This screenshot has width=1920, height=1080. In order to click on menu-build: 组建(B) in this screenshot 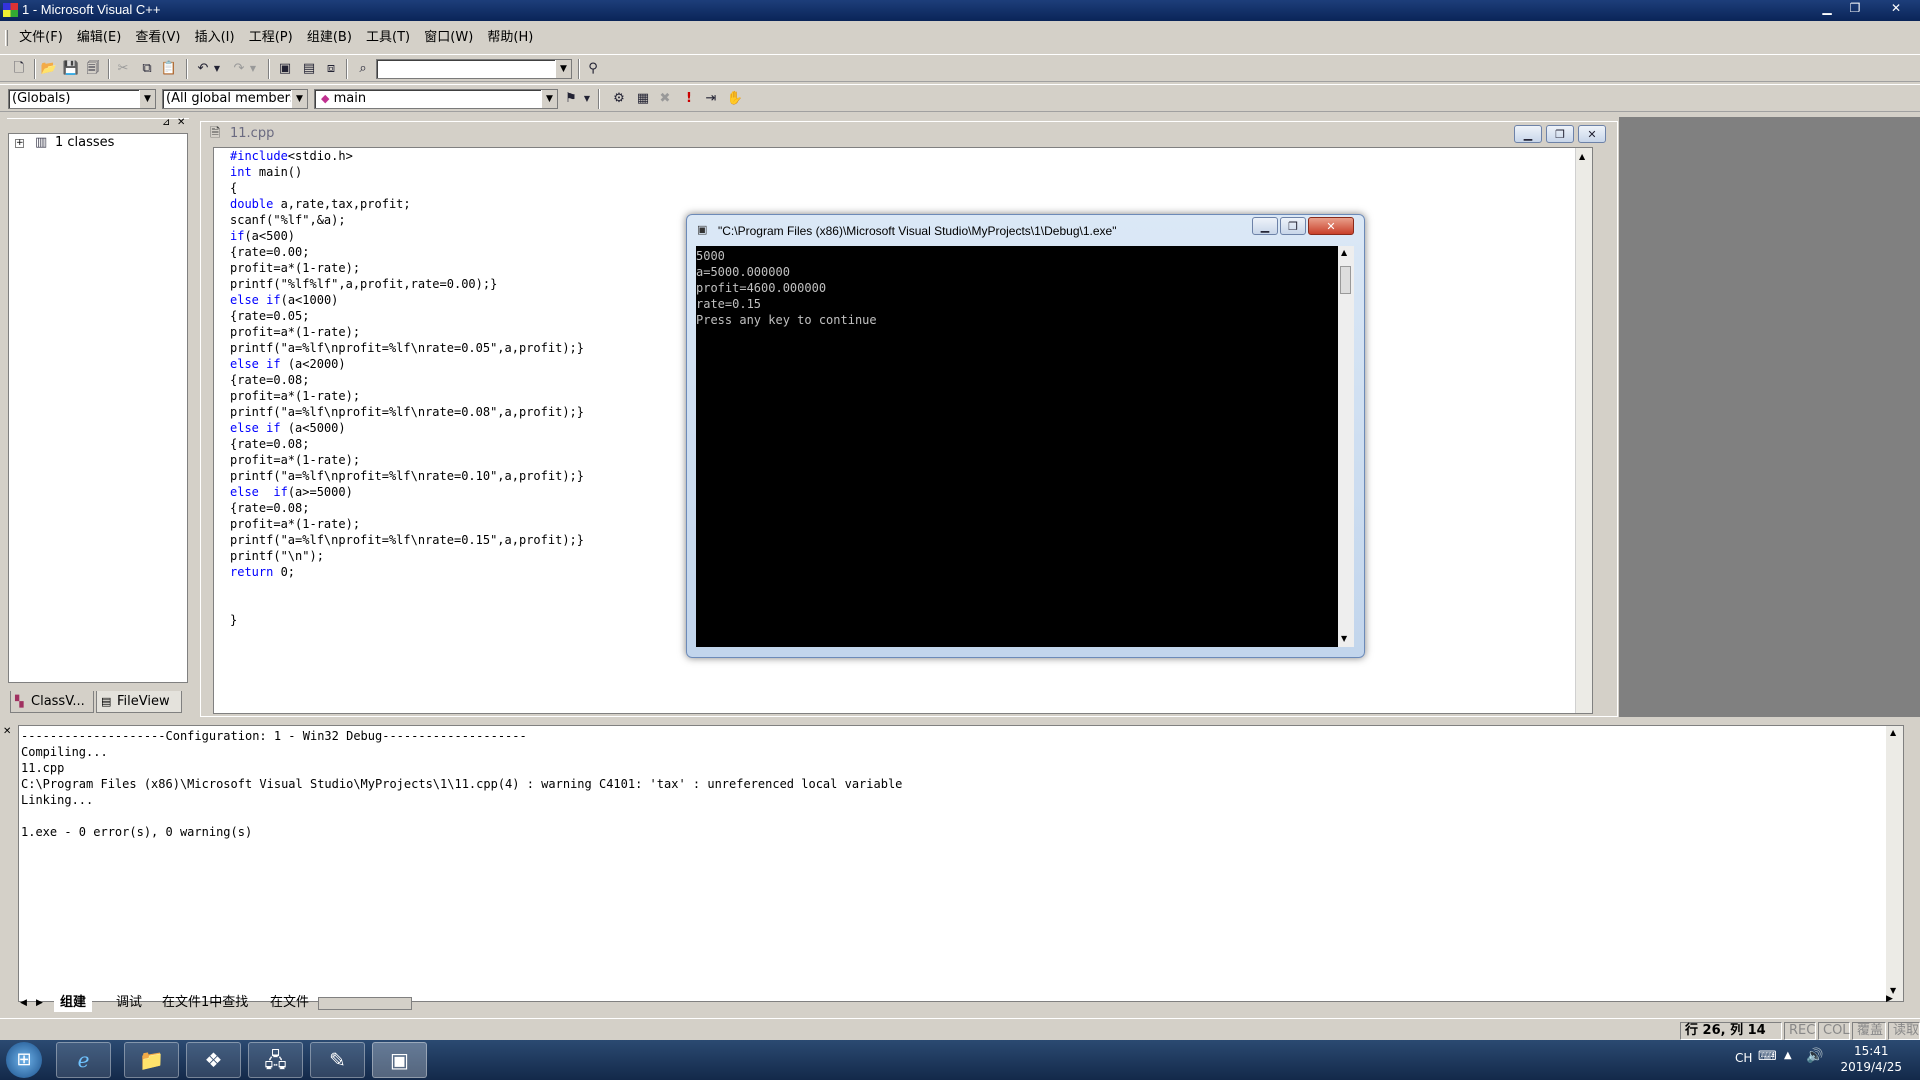, I will do `click(329, 38)`.